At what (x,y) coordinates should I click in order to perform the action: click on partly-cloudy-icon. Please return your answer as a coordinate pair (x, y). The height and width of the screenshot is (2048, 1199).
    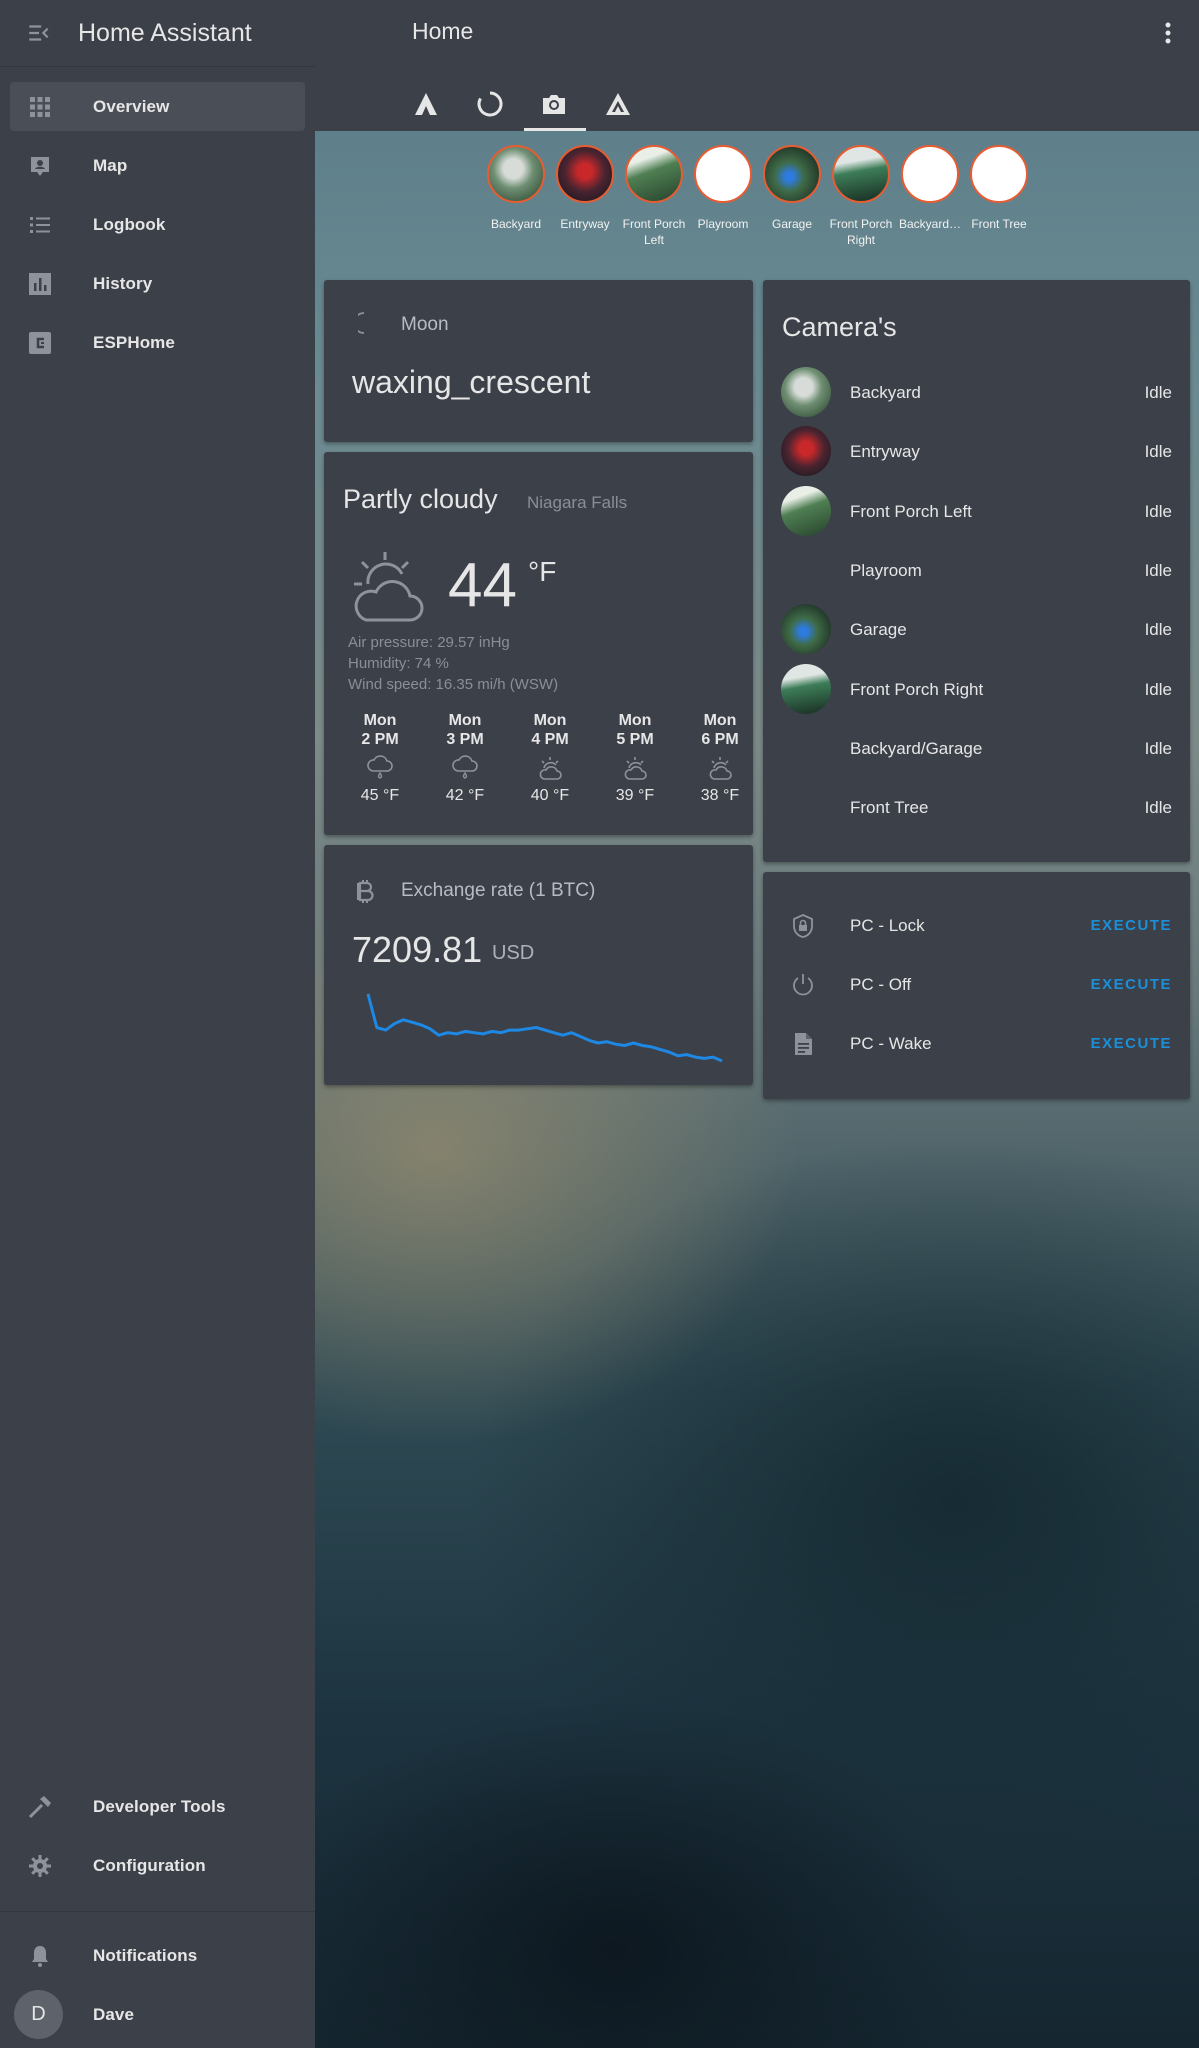
    Looking at the image, I should click on (389, 587).